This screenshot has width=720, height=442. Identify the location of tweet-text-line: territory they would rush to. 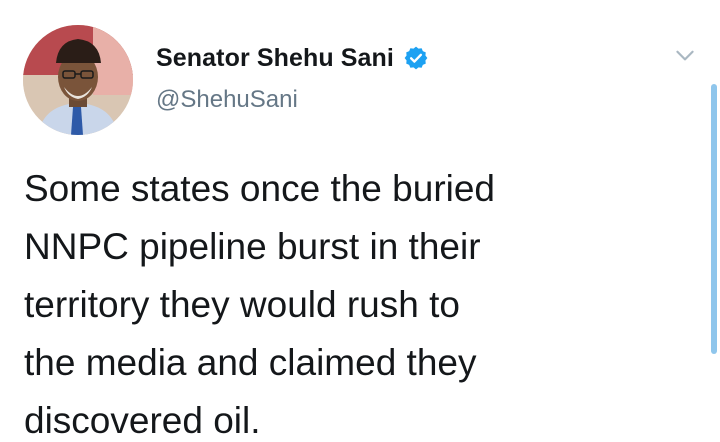
(242, 304).